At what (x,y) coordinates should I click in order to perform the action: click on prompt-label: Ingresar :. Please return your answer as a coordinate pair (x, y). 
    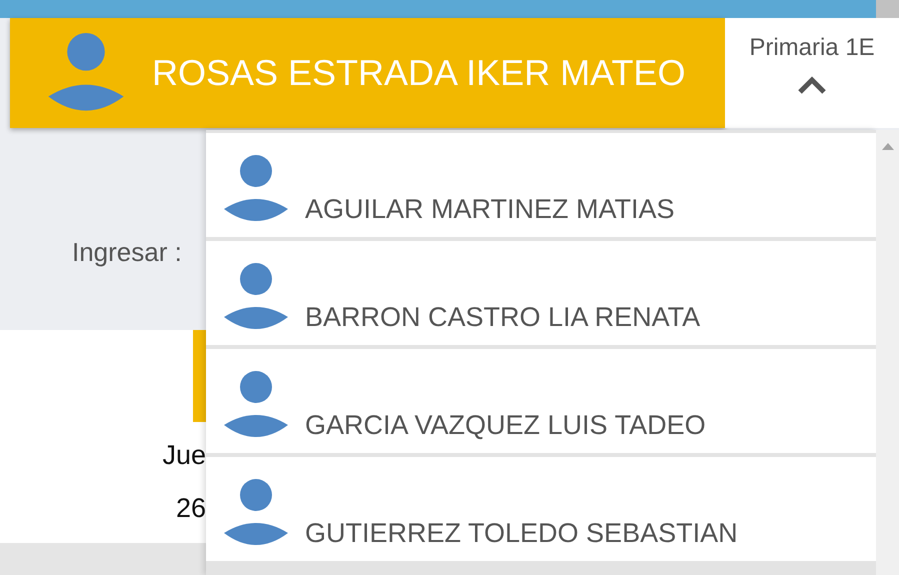
    Looking at the image, I should click on (127, 252).